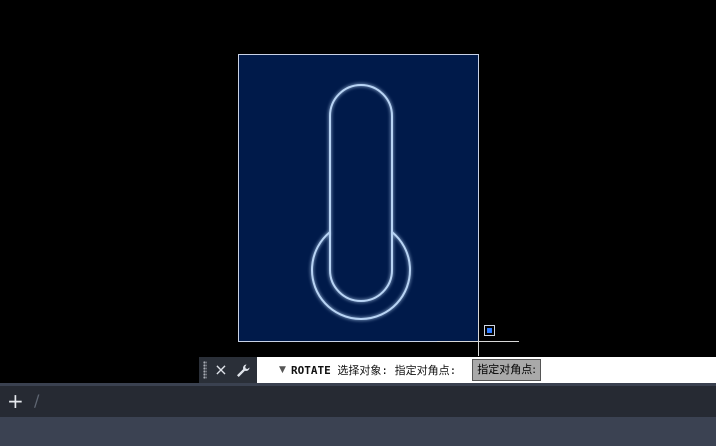 The height and width of the screenshot is (446, 716). I want to click on cursor-pickbox, so click(489, 330).